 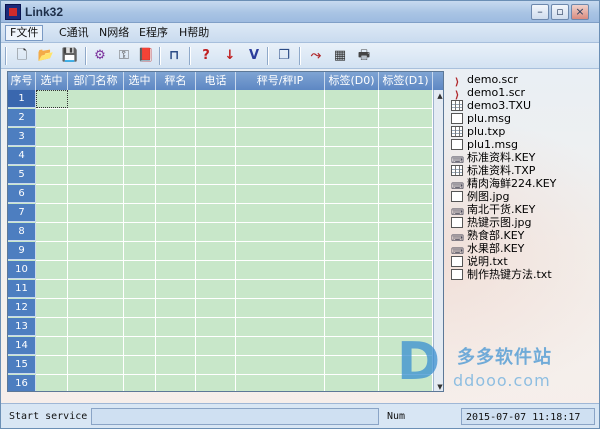 I want to click on column-header-select: 选中, so click(x=52, y=81).